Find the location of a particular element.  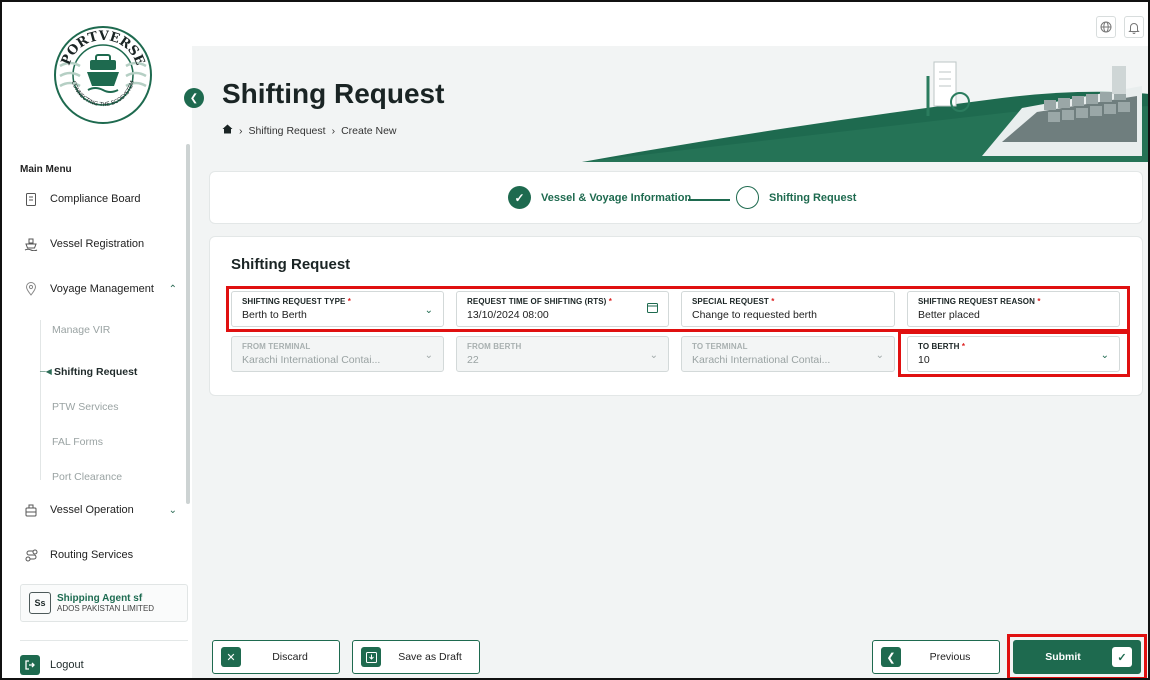

header-ship-illustration is located at coordinates (865, 111).